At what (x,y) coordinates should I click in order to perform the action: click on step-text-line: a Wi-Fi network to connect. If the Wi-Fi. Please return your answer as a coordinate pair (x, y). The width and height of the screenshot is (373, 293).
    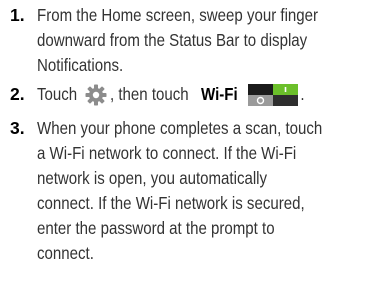
    Looking at the image, I should click on (167, 153).